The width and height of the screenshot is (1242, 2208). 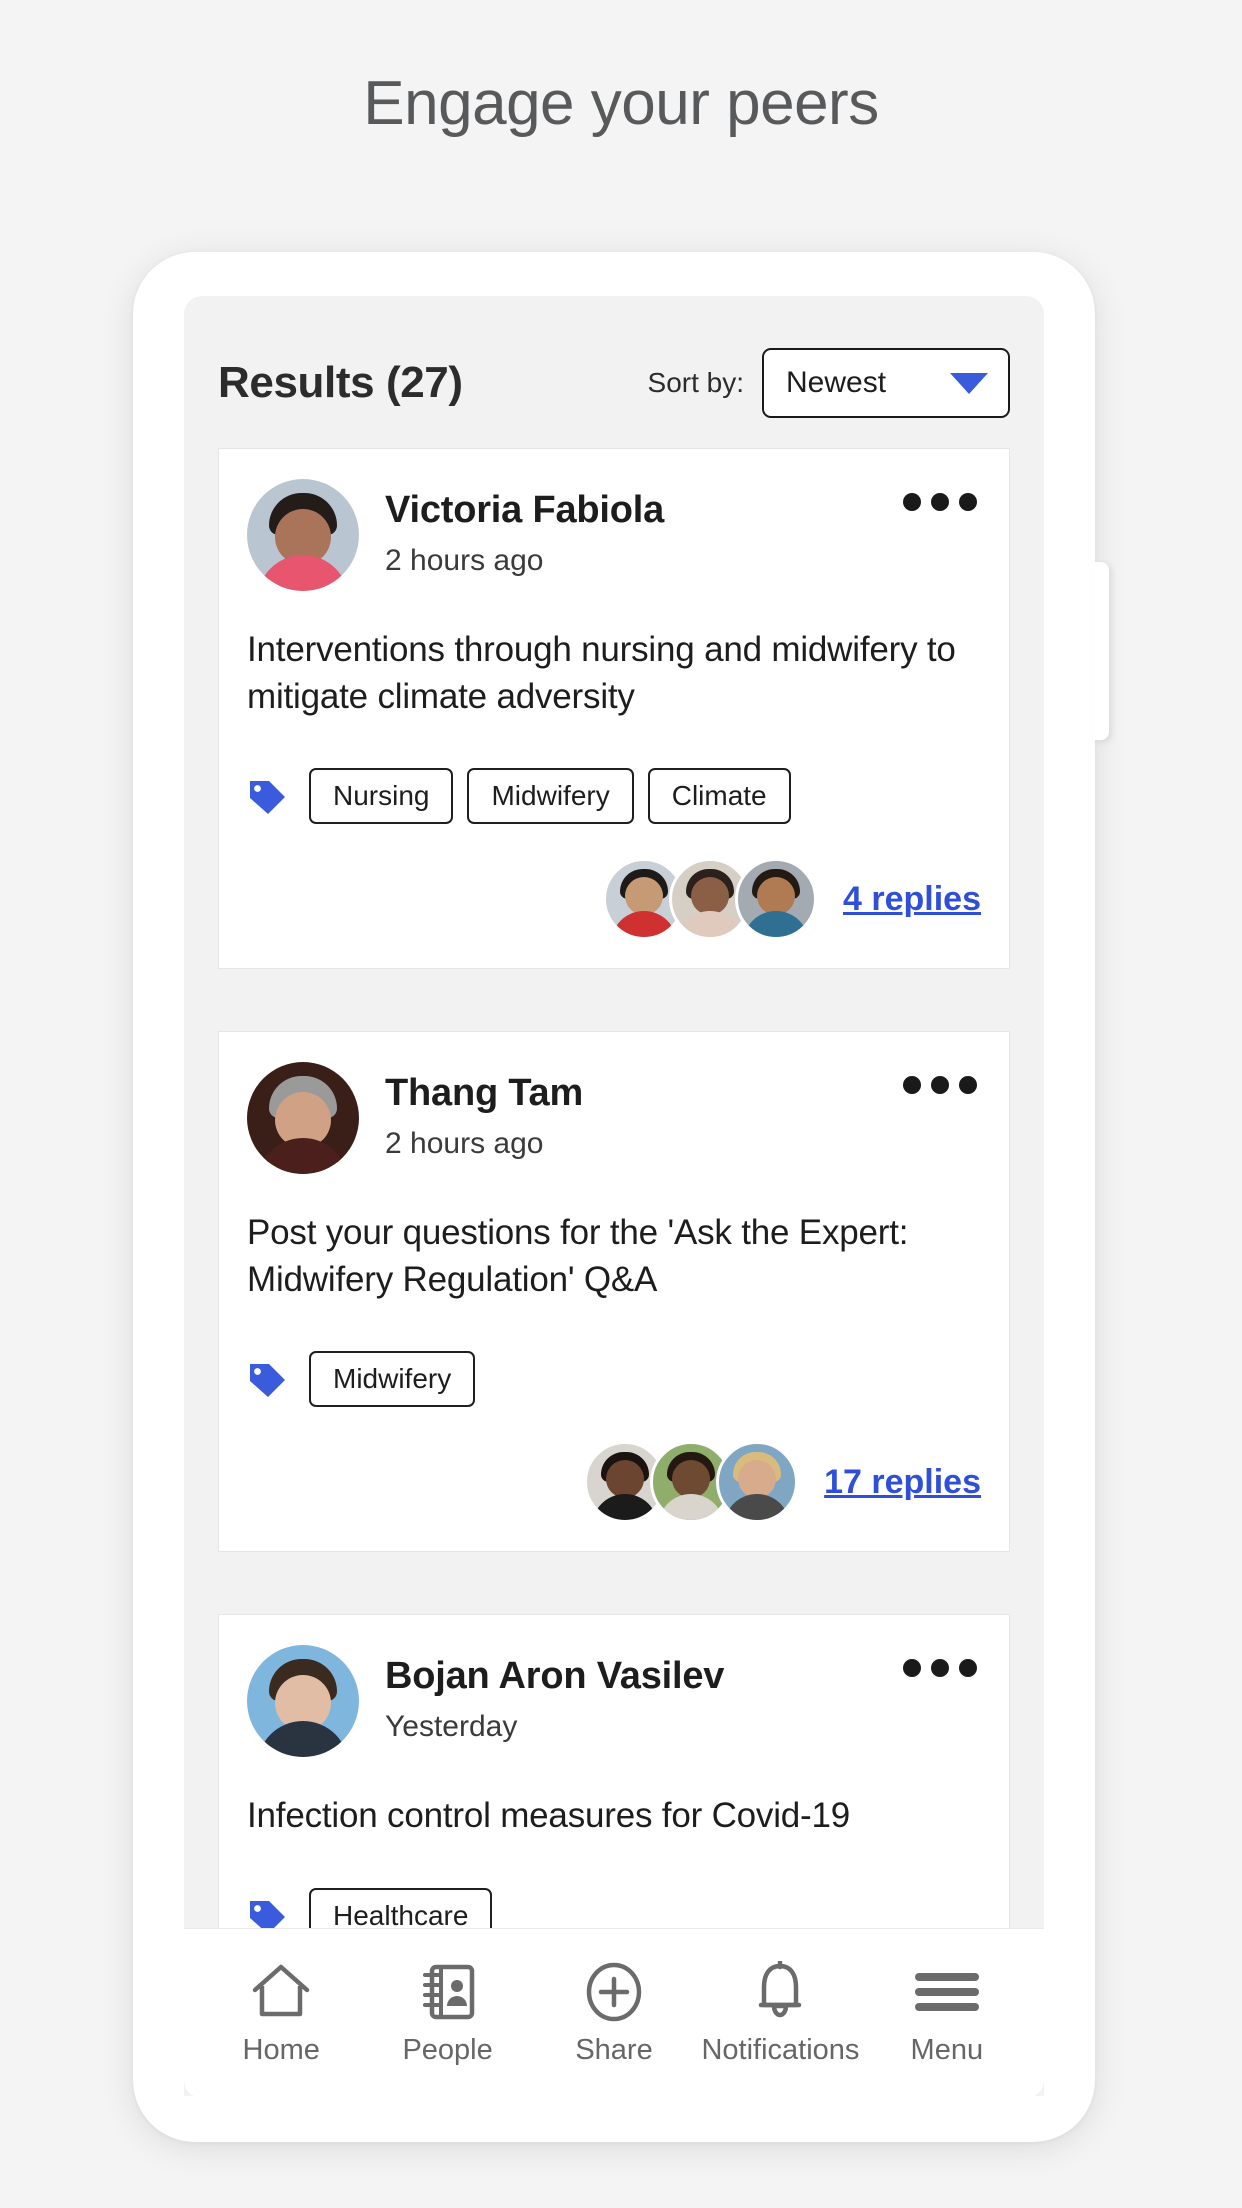 What do you see at coordinates (614, 1992) in the screenshot?
I see `plus-circle-icon` at bounding box center [614, 1992].